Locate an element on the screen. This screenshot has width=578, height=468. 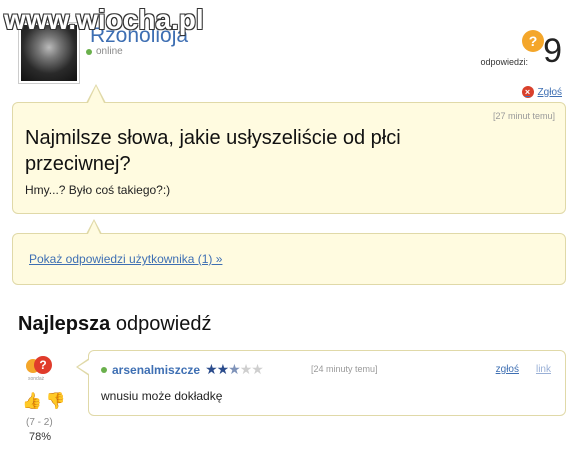
thumb-down-icon: 👎 is located at coordinates (56, 402).